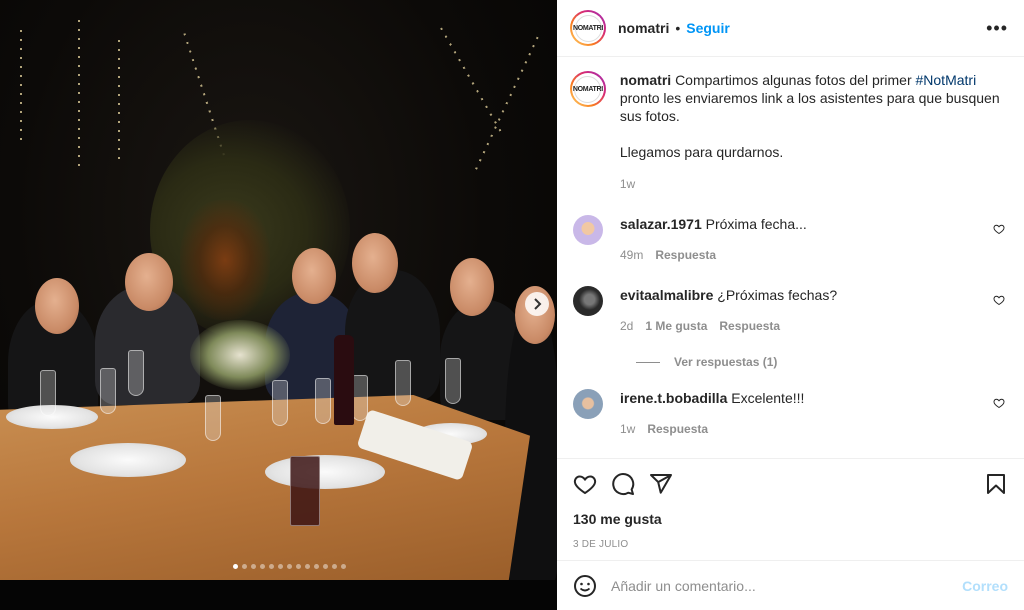  What do you see at coordinates (793, 80) in the screenshot?
I see `caption-text: Compartimos algunas fotos del primer` at bounding box center [793, 80].